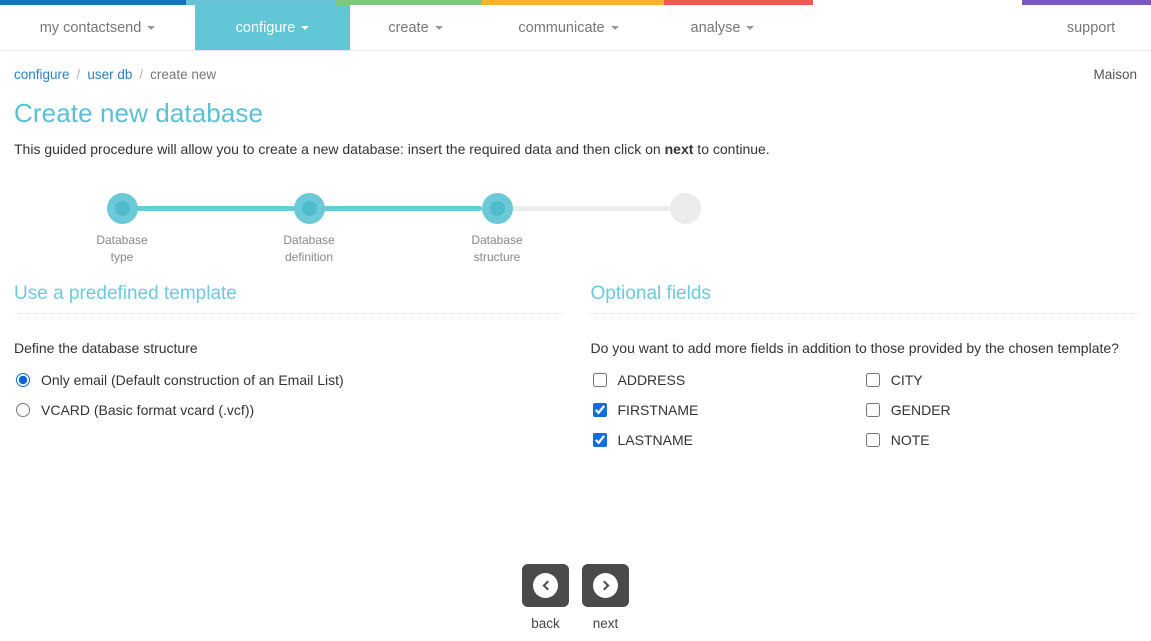 The image size is (1151, 641). Describe the element at coordinates (497, 249) in the screenshot. I see `stepper-step-label: Database structure` at that location.